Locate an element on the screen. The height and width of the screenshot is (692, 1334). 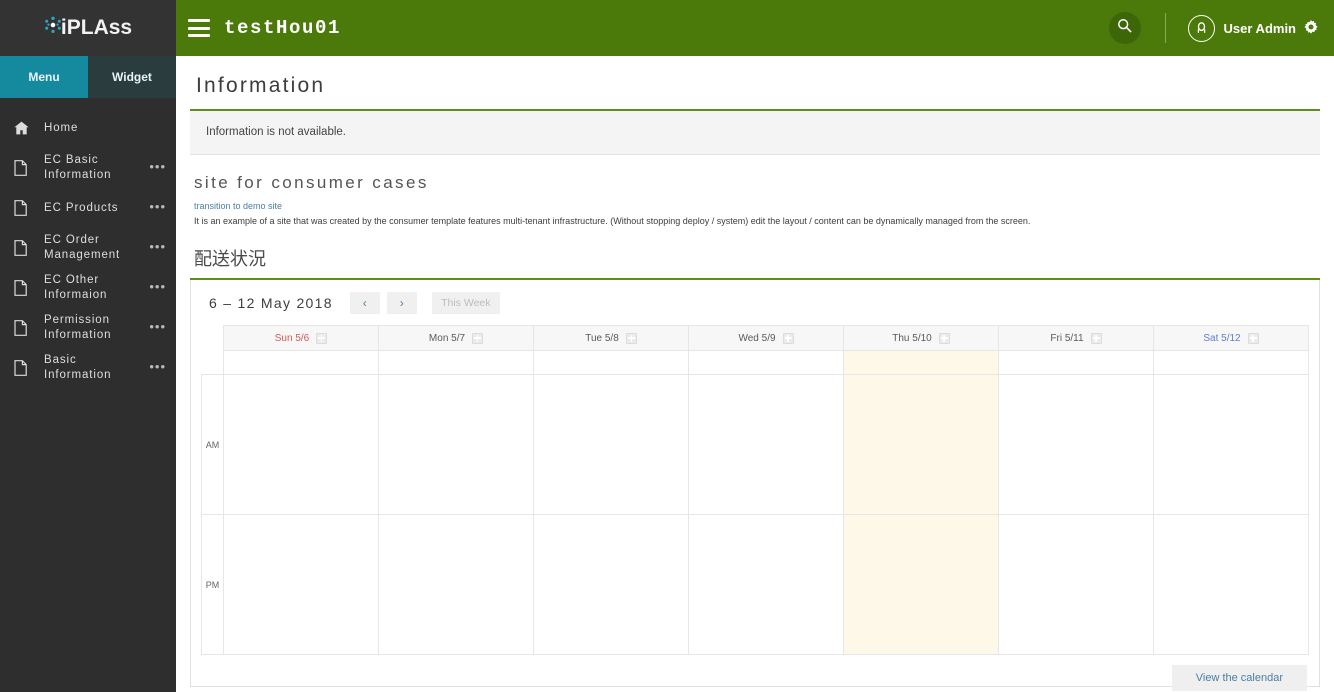
brand-logo: iPLAss is located at coordinates (88, 28).